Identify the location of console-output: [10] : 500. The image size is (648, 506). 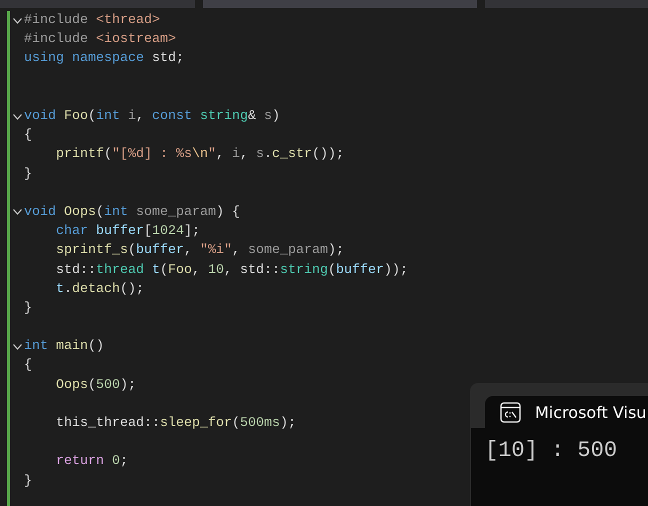
(551, 450).